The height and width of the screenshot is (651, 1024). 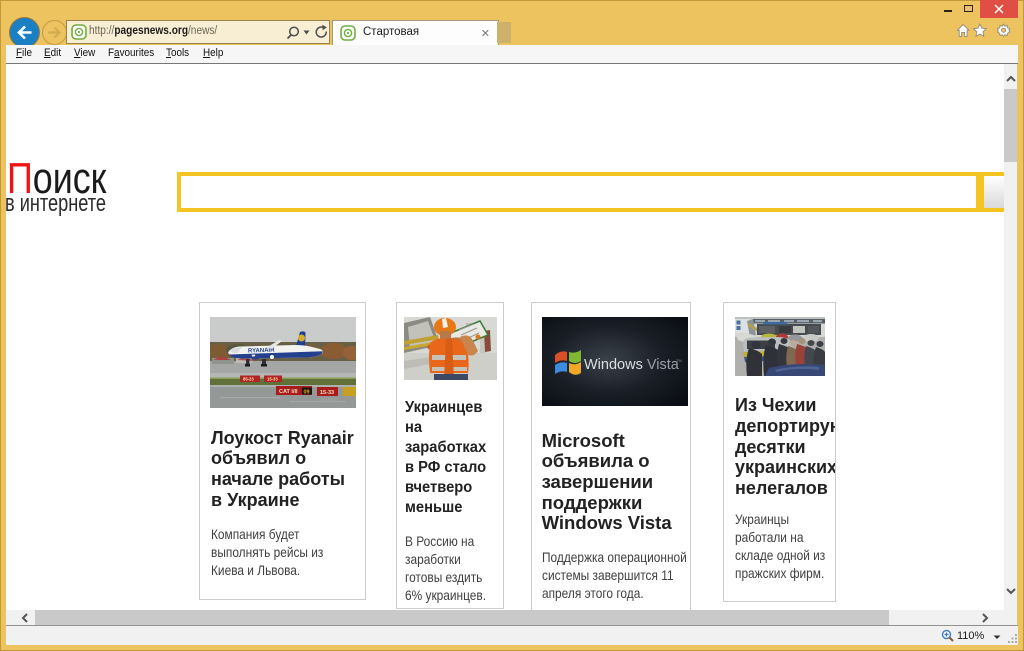 I want to click on svg-text: CAT I/II, so click(x=288, y=392).